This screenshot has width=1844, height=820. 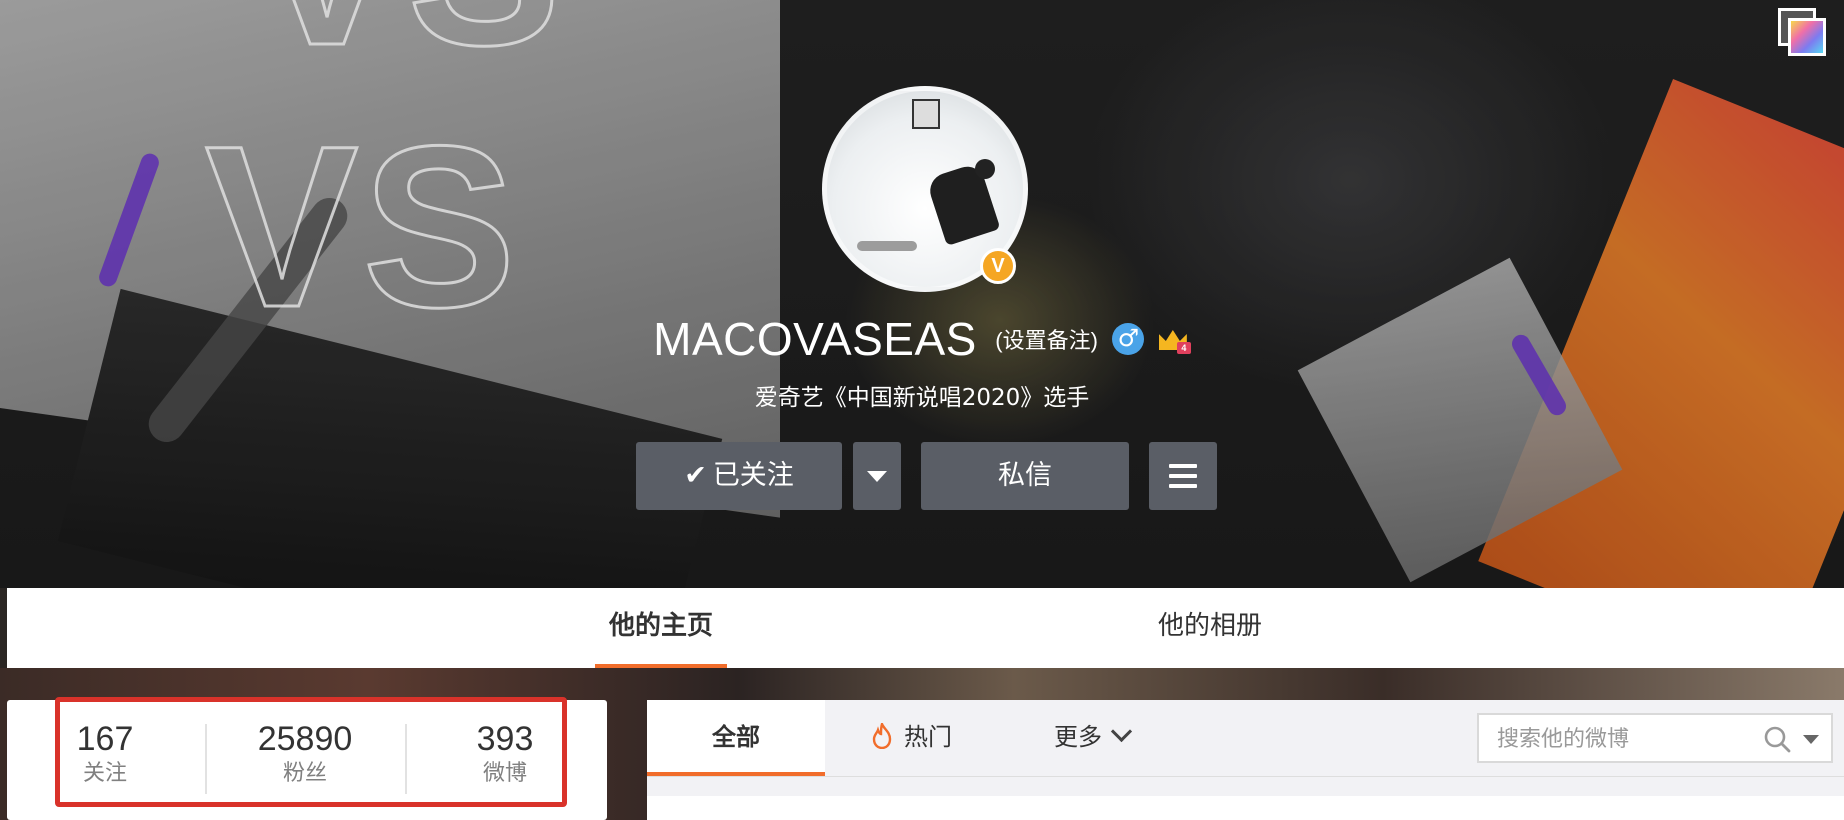 I want to click on message-label: 私信, so click(x=1025, y=475).